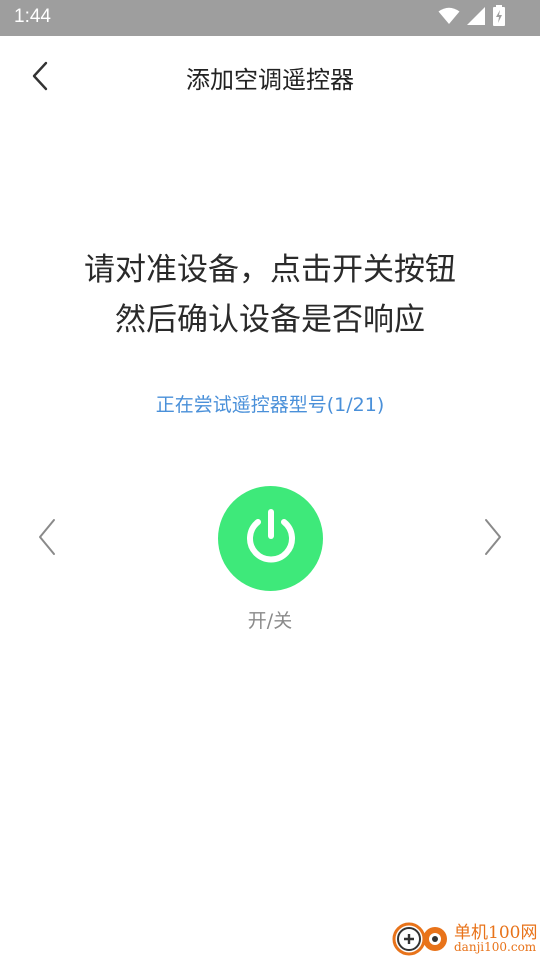 The image size is (540, 962). What do you see at coordinates (270, 18) in the screenshot?
I see `status-bar: 1:44` at bounding box center [270, 18].